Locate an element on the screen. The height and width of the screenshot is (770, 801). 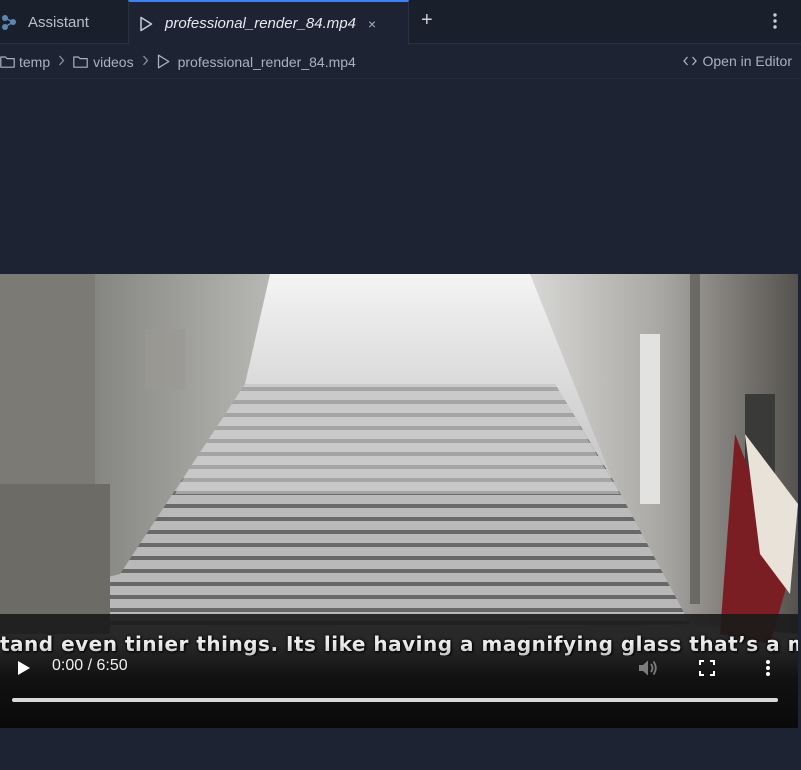
breadcrumb-item-videos: videos is located at coordinates (103, 61).